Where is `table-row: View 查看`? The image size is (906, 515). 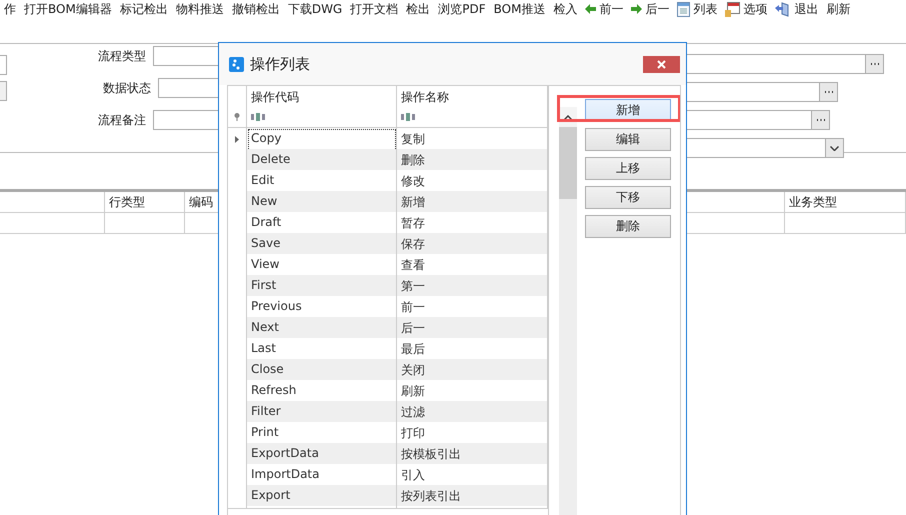 table-row: View 查看 is located at coordinates (388, 264).